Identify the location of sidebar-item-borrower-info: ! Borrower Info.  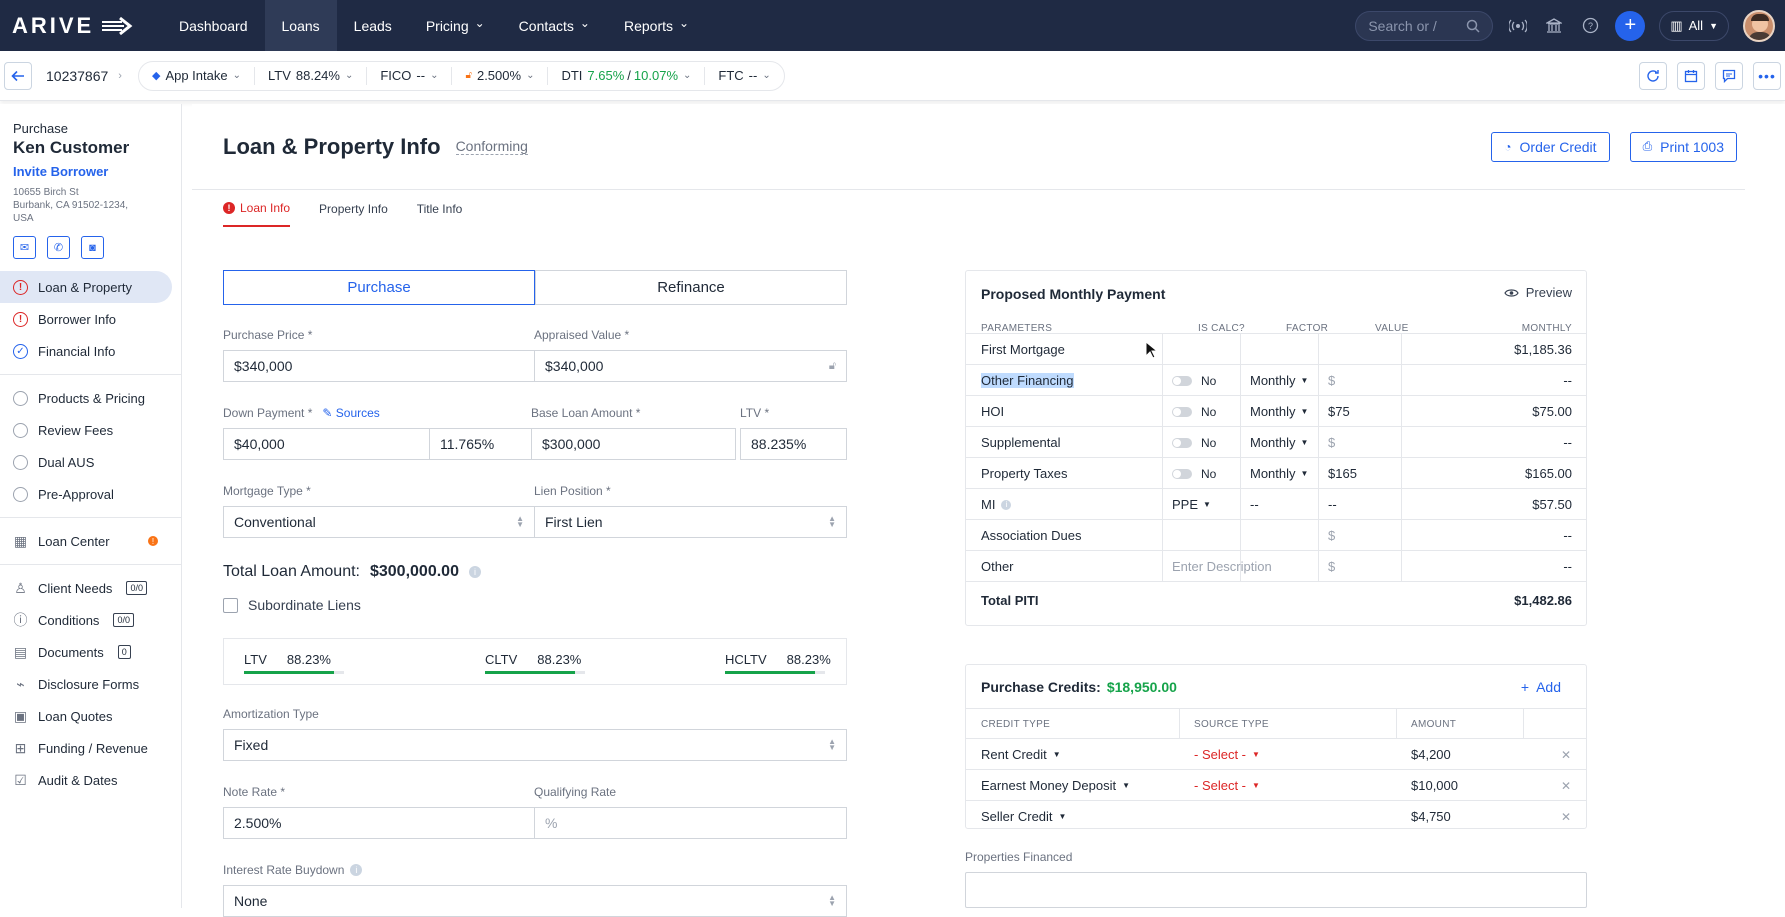
(90, 319).